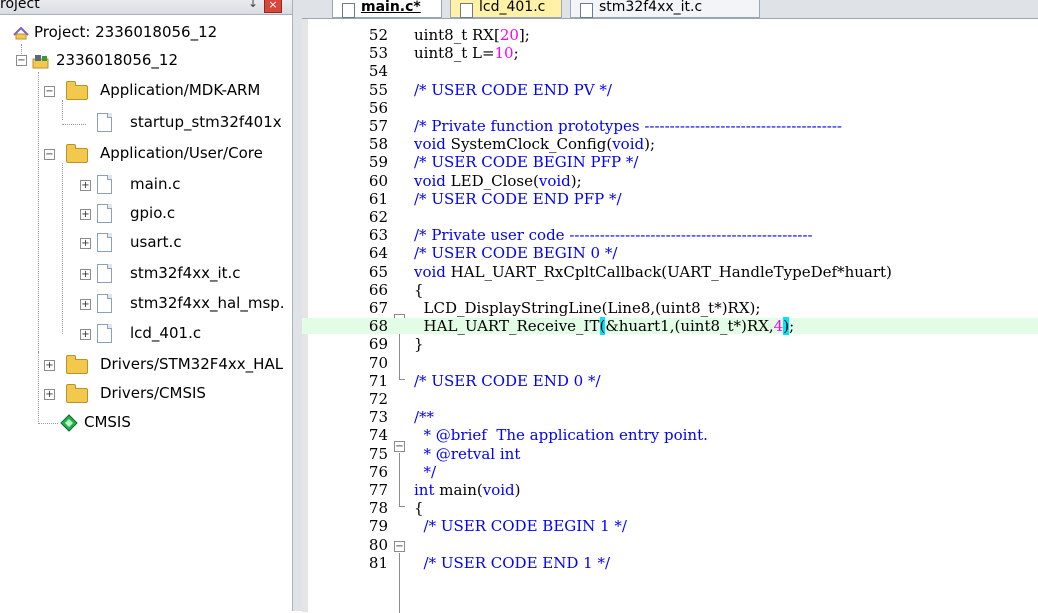 This screenshot has width=1038, height=613. I want to click on code-line: 79 /* USER CODE BEGIN 1 */, so click(670, 526).